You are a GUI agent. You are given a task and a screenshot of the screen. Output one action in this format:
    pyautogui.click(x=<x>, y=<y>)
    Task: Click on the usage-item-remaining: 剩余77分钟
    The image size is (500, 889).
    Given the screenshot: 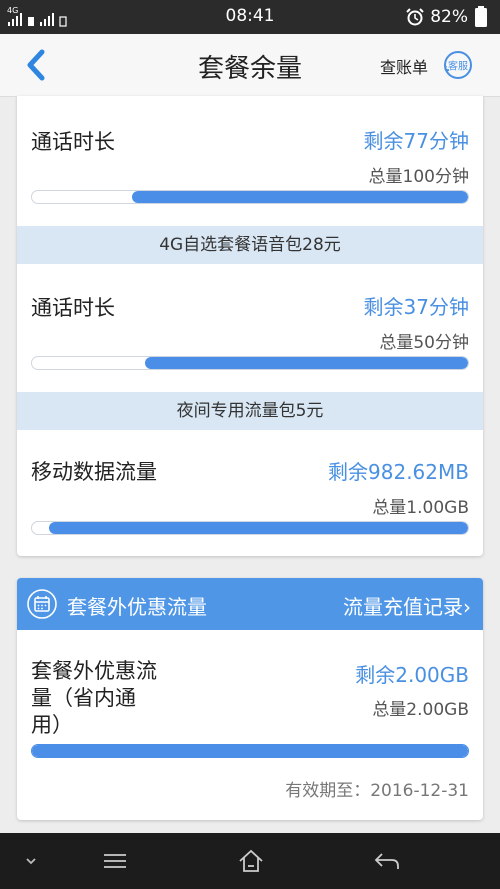 What is the action you would take?
    pyautogui.click(x=416, y=141)
    